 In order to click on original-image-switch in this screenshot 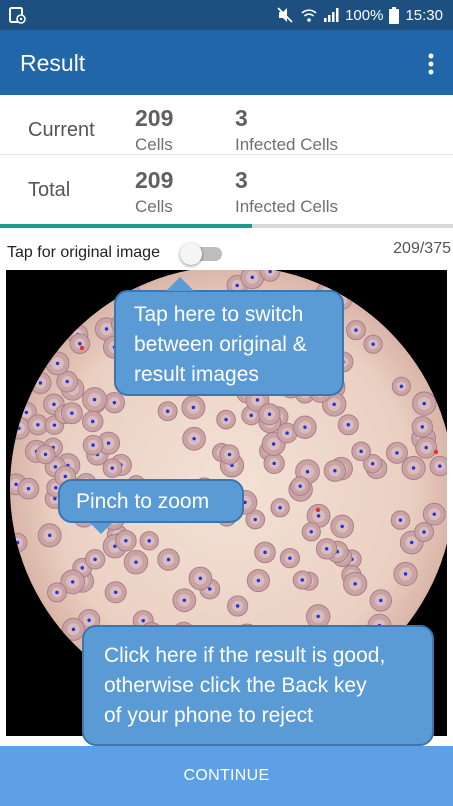, I will do `click(202, 253)`.